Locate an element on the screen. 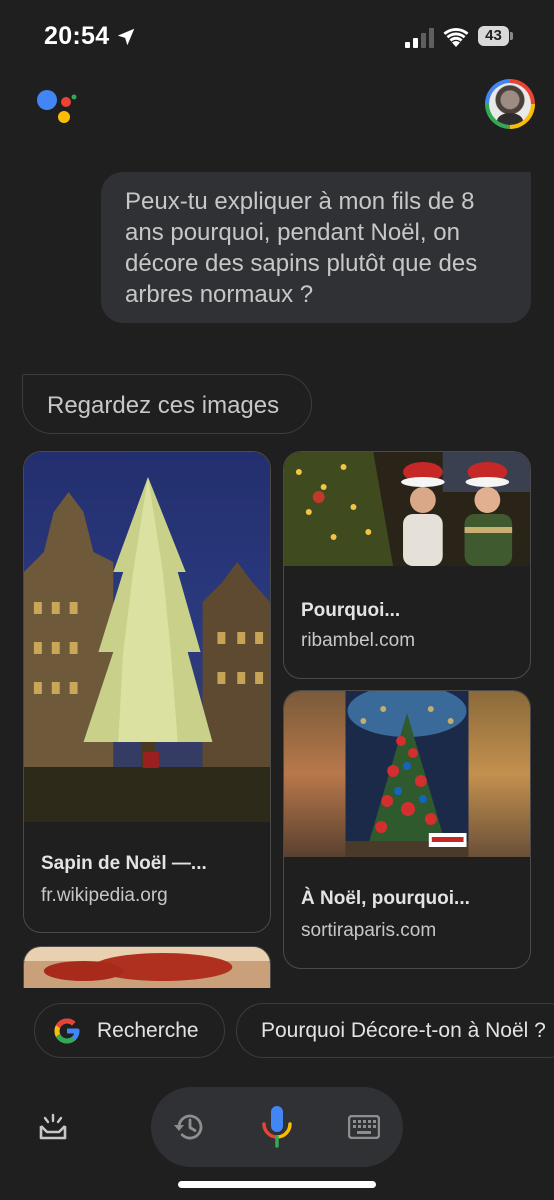  battery-level: 43 is located at coordinates (493, 35).